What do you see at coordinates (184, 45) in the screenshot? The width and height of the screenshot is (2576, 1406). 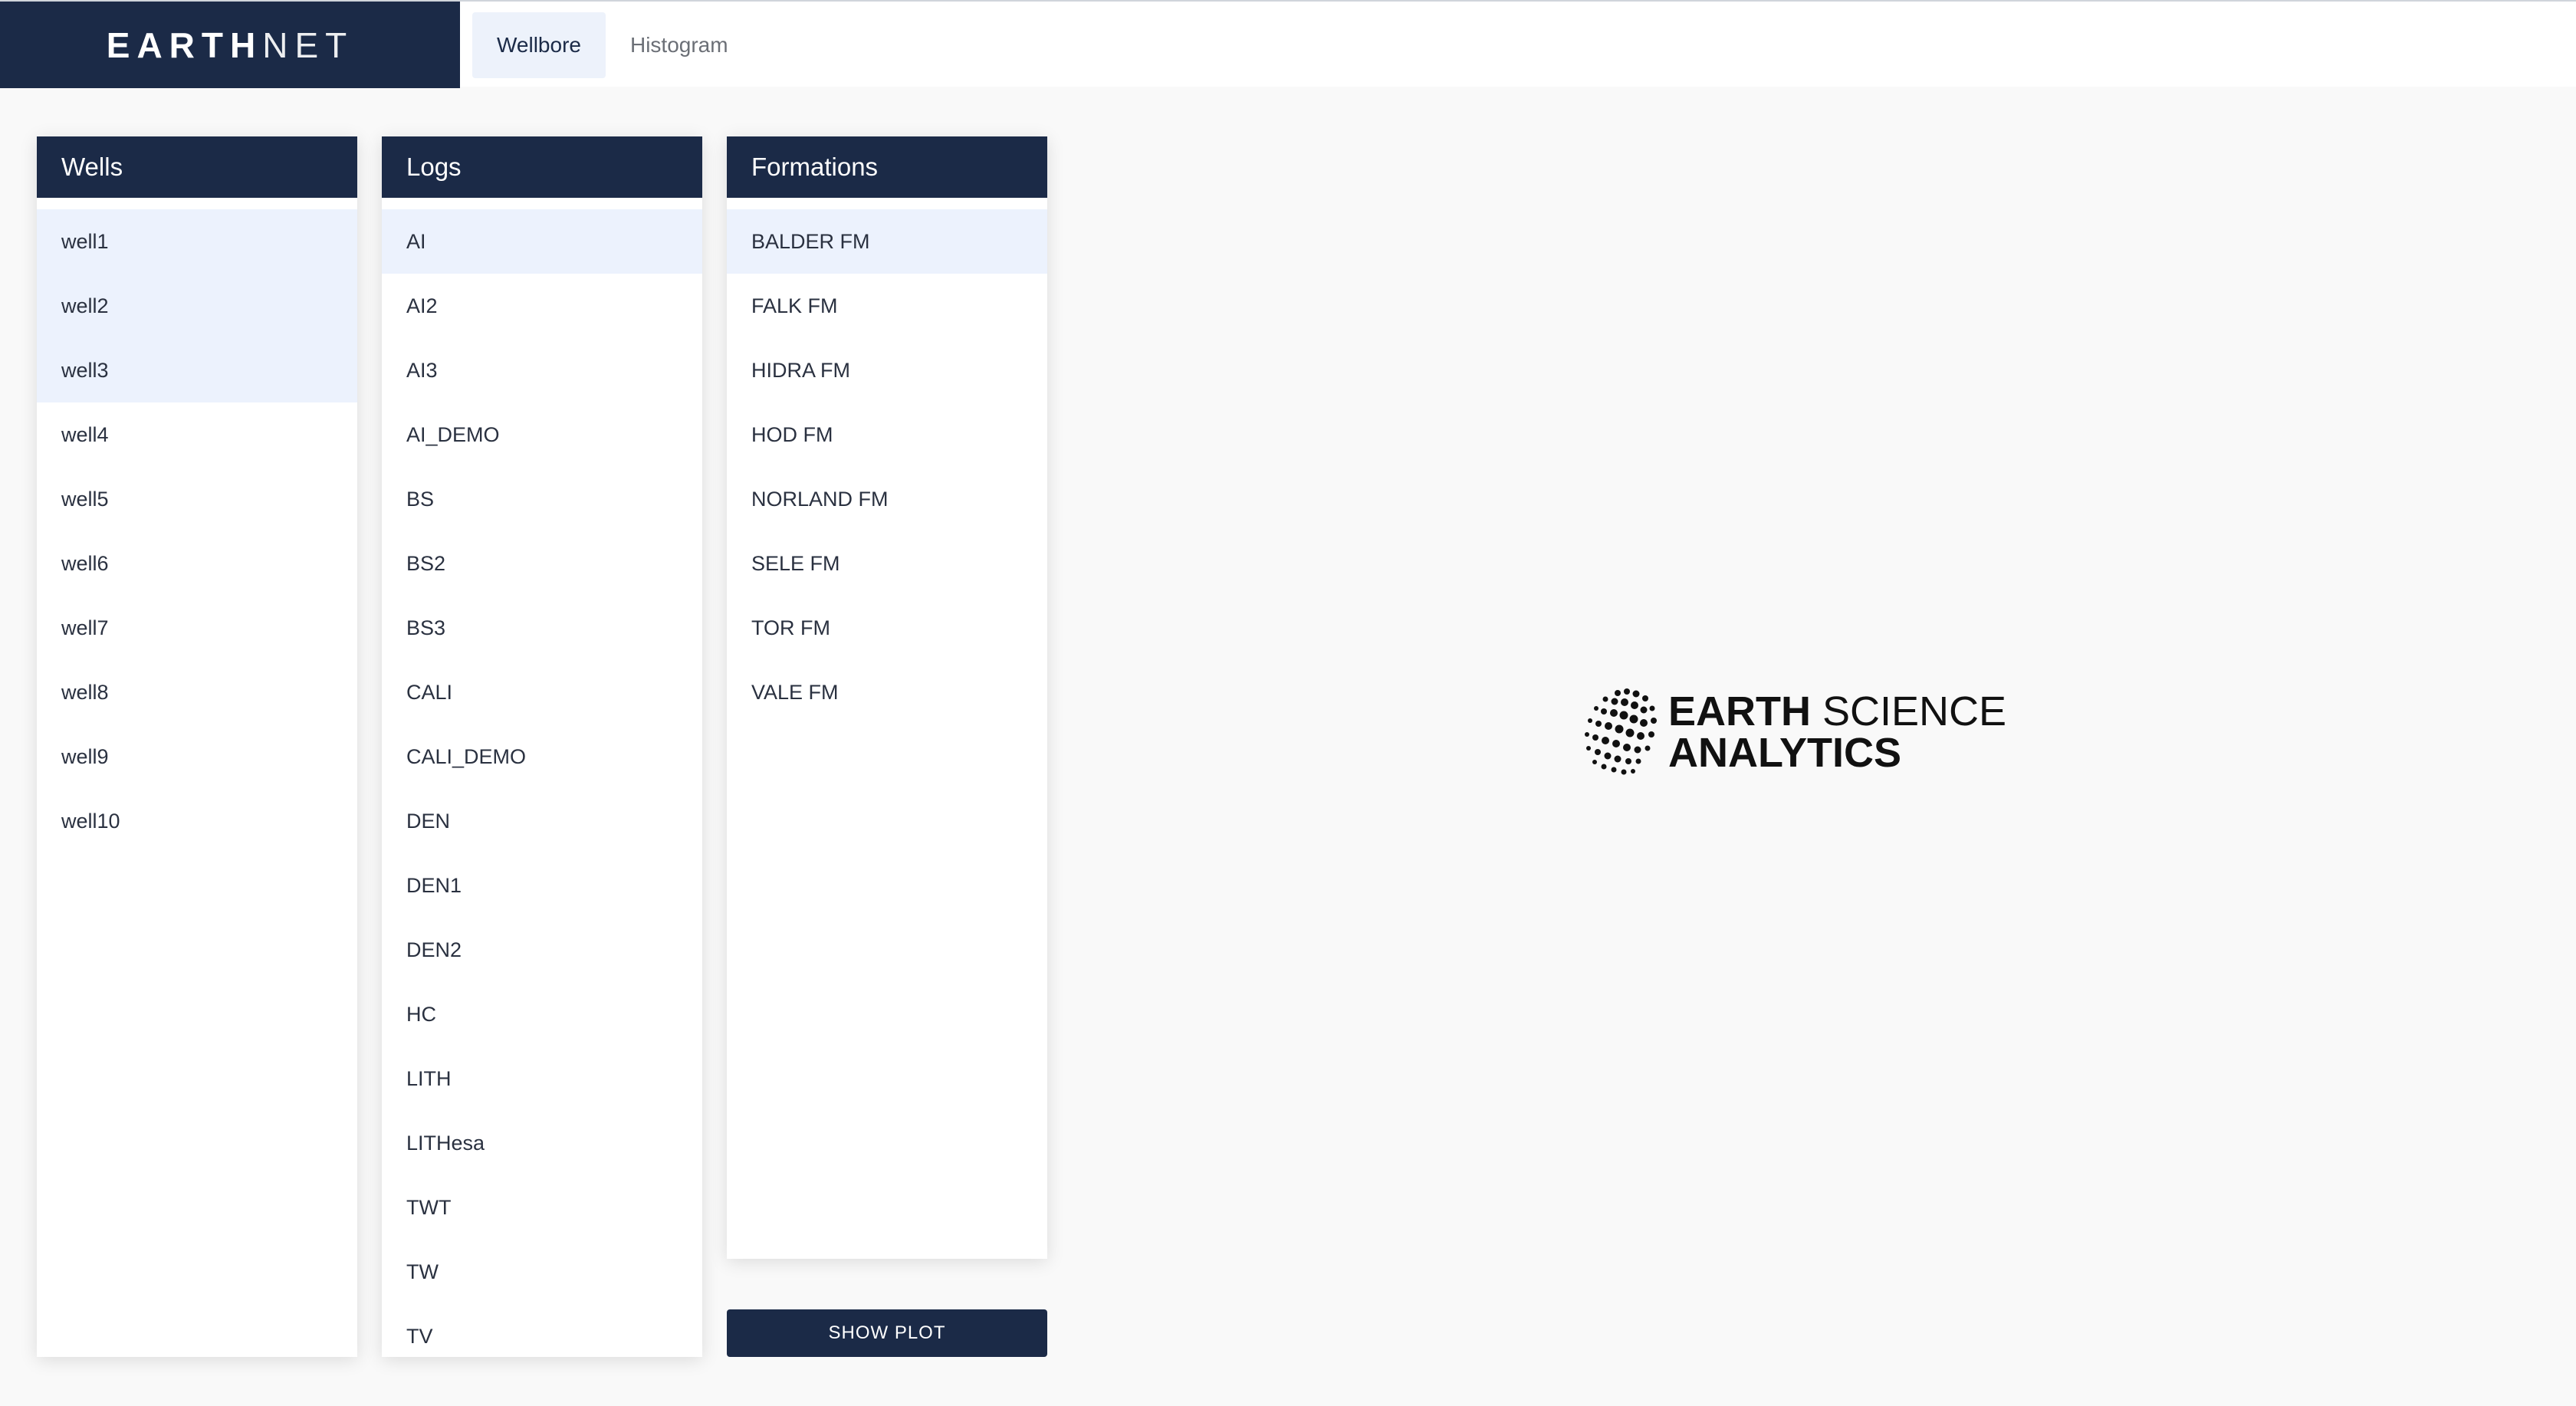 I see `brand-bold-text: EARTH` at bounding box center [184, 45].